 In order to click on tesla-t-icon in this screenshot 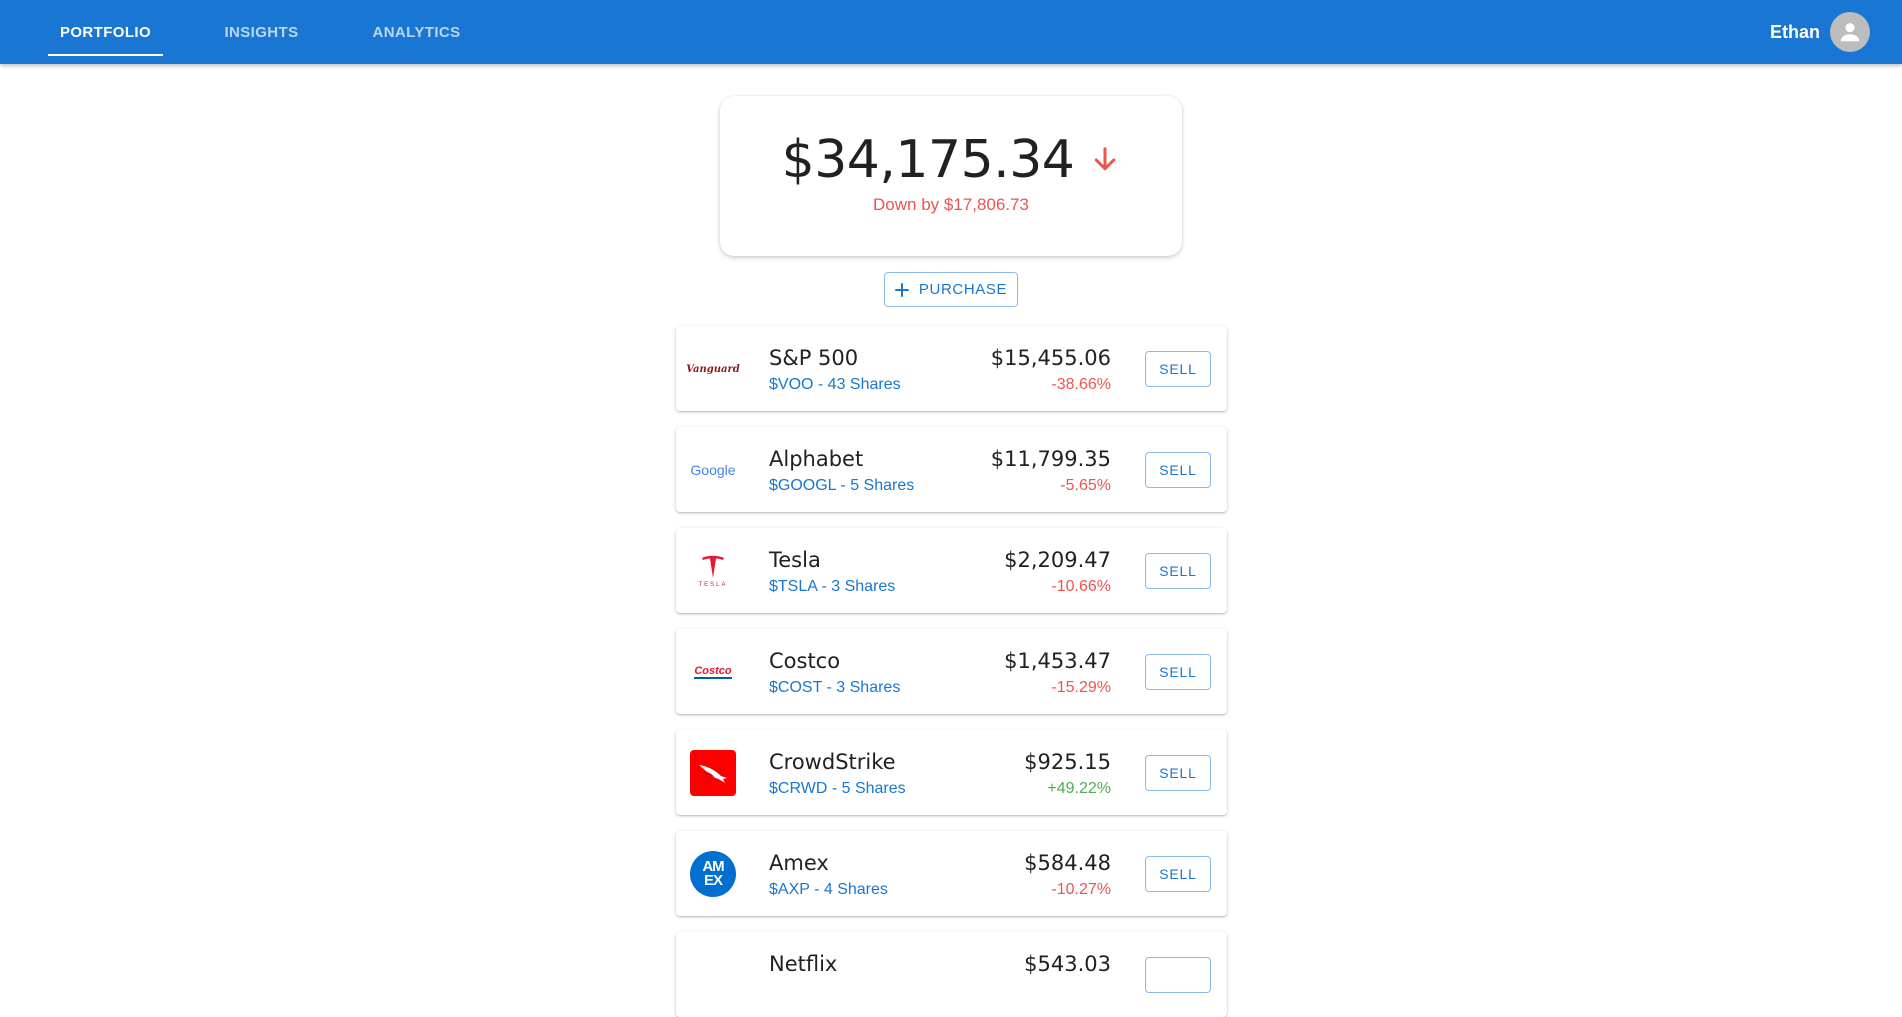, I will do `click(713, 566)`.